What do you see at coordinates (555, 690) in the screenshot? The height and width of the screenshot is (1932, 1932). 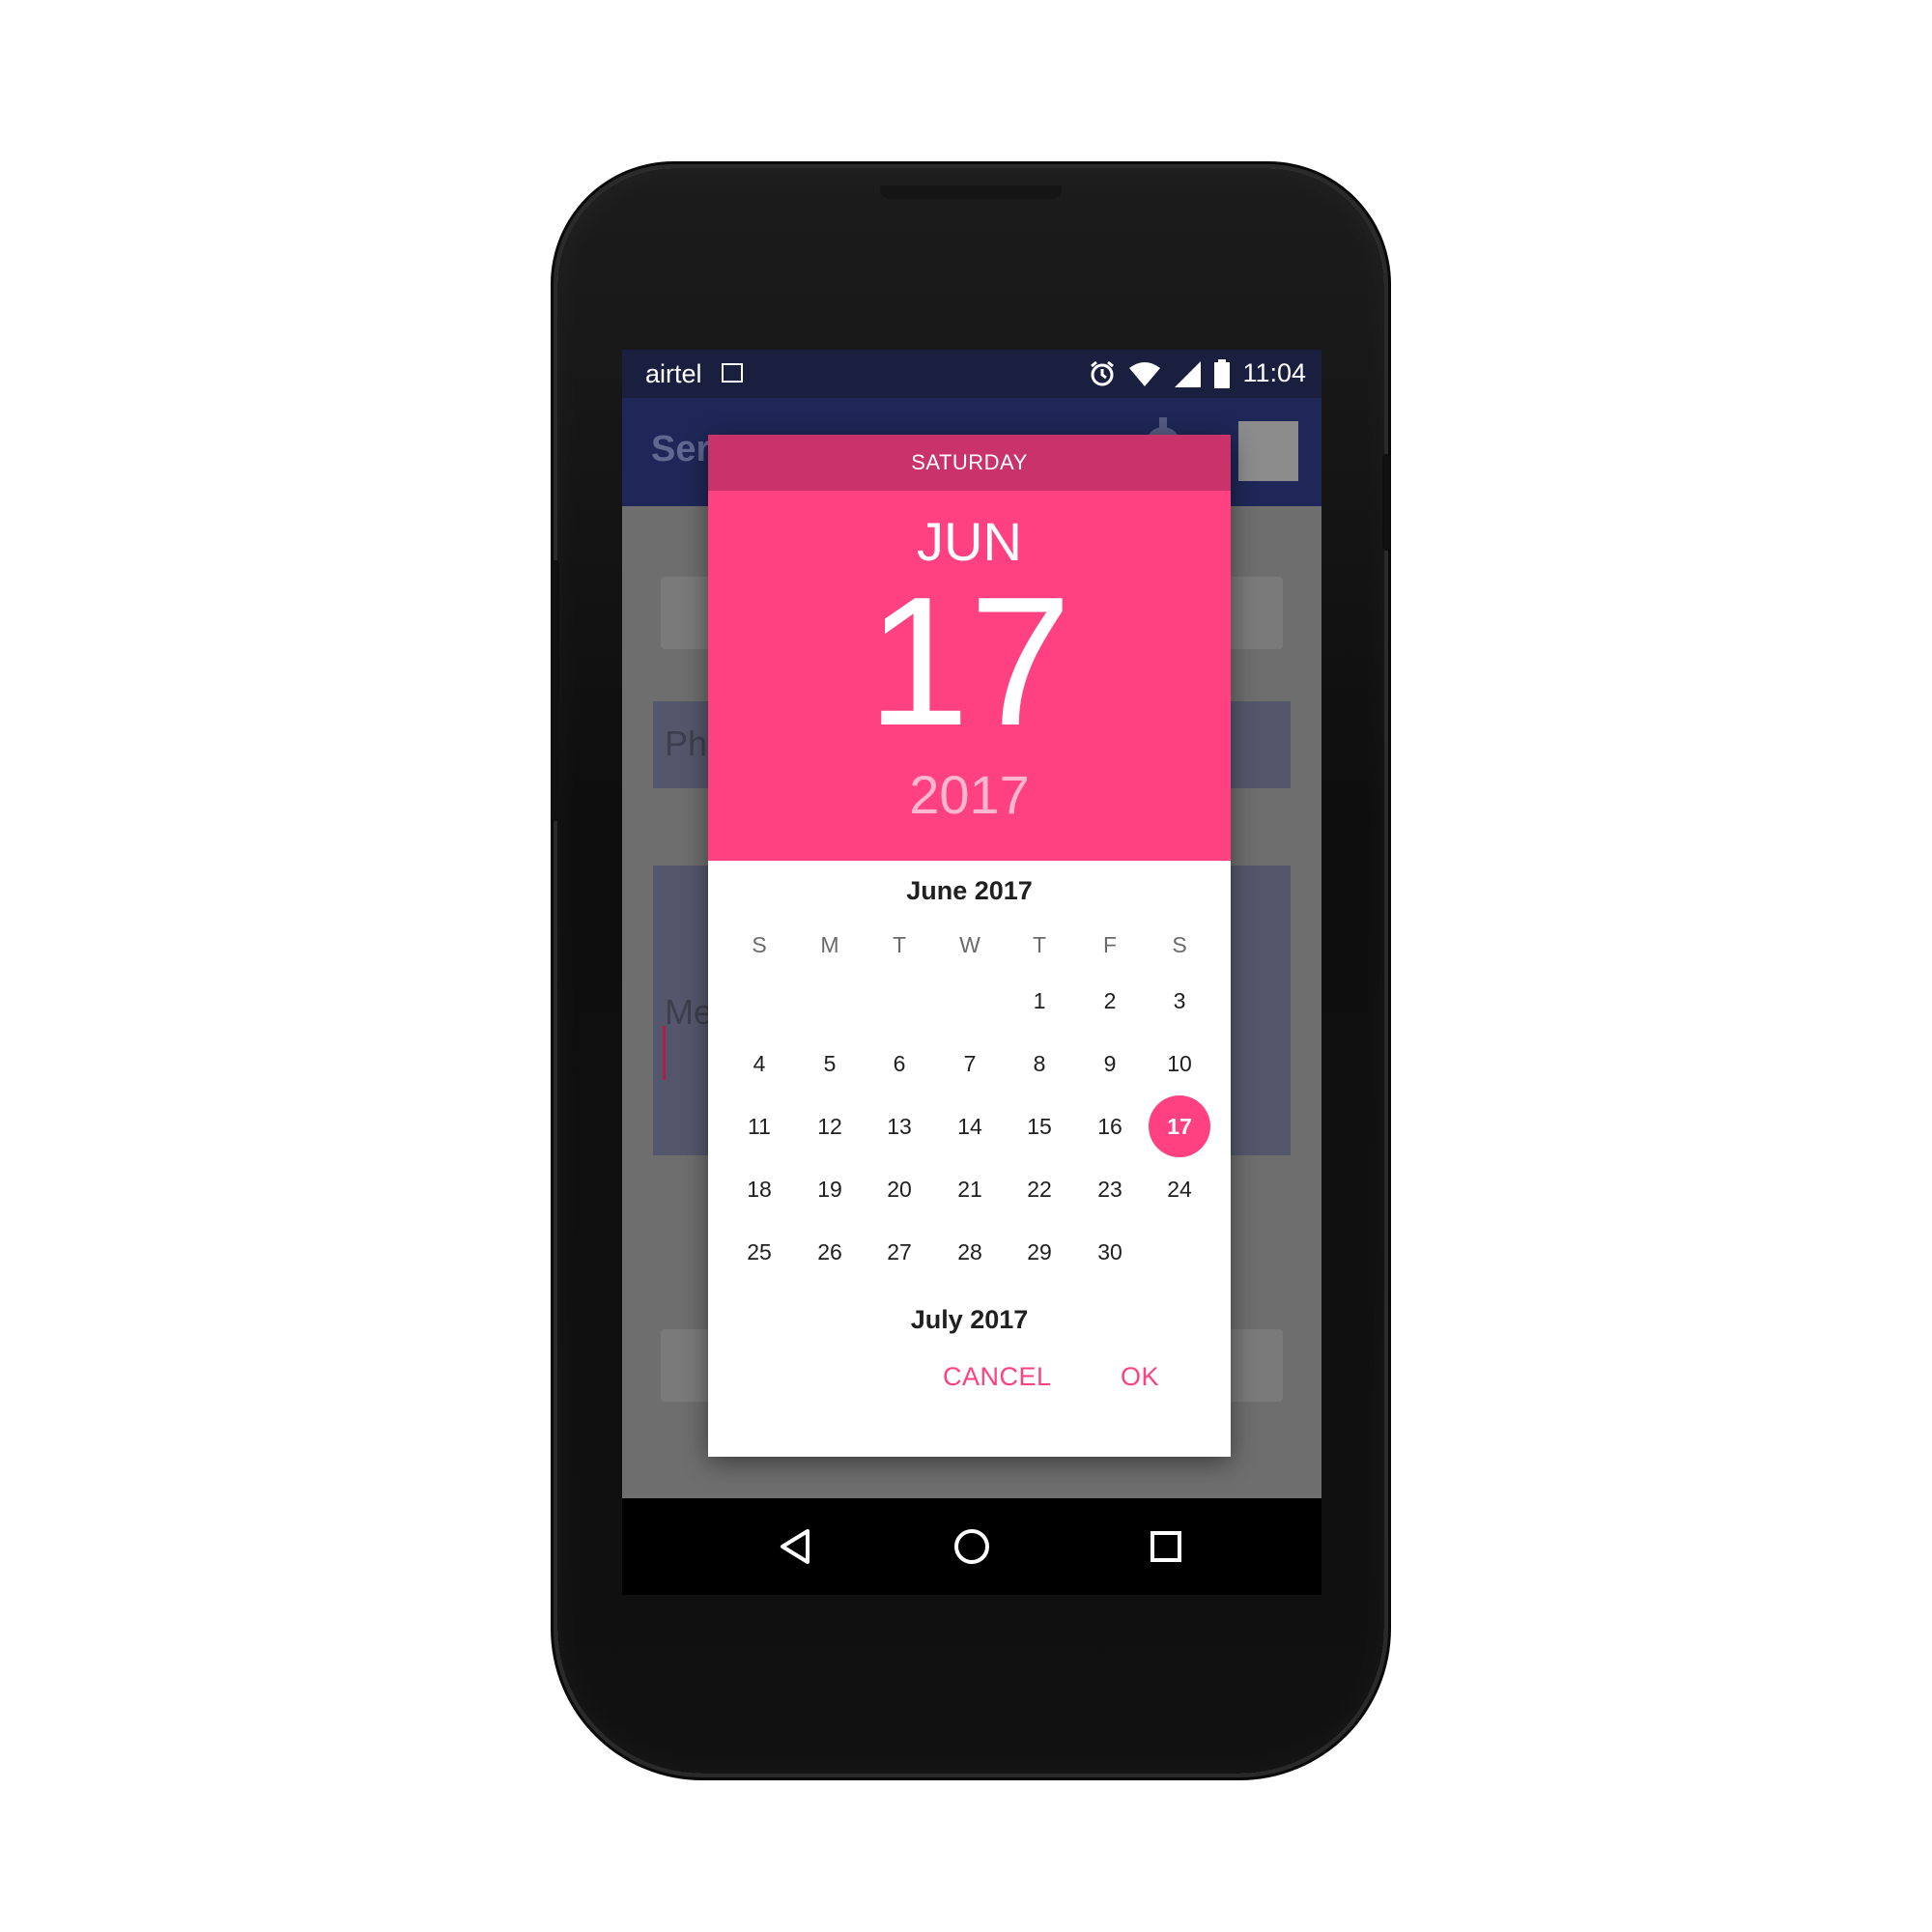 I see `volume-button` at bounding box center [555, 690].